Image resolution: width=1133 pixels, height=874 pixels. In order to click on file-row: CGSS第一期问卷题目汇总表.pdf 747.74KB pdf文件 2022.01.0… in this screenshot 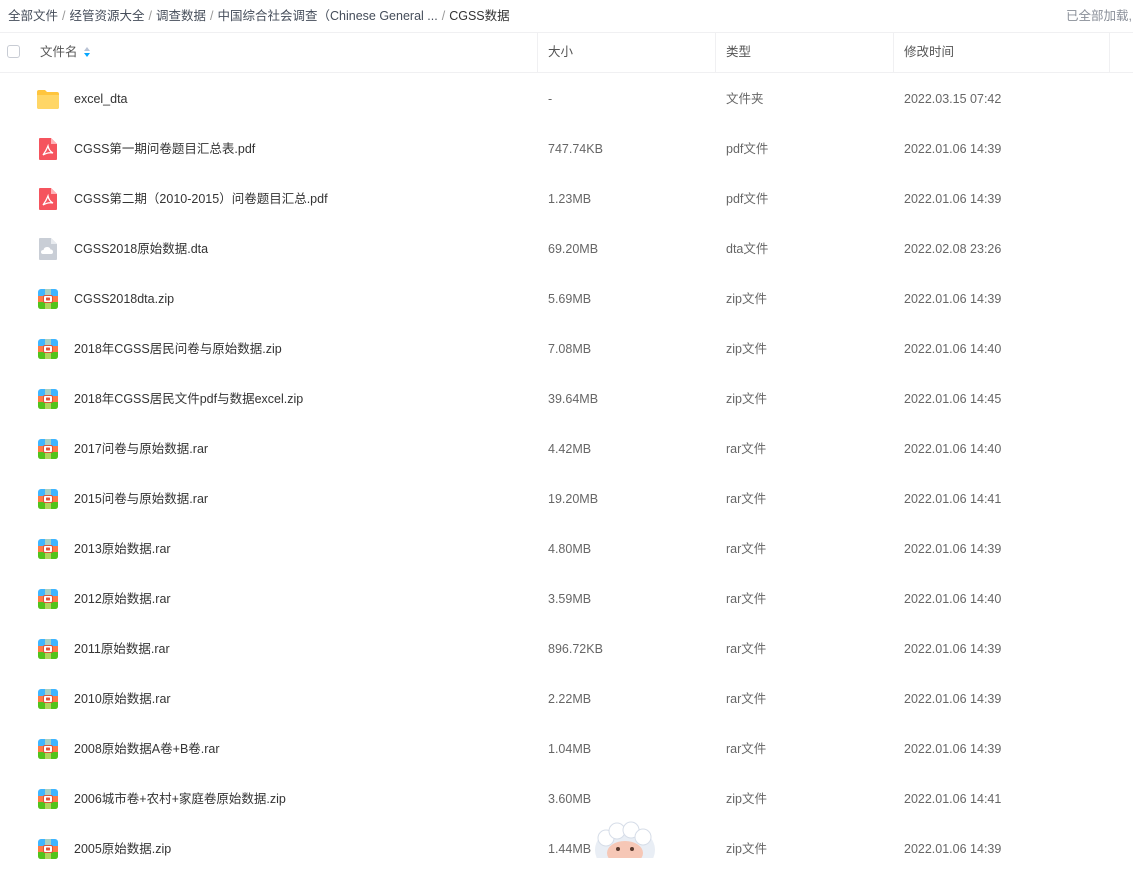, I will do `click(566, 149)`.